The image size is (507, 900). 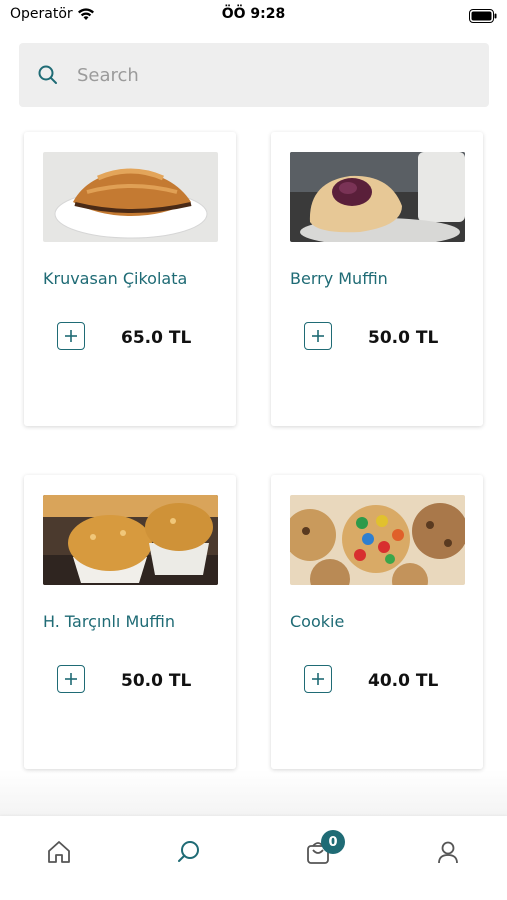 I want to click on scroll-fade, so click(x=253, y=794).